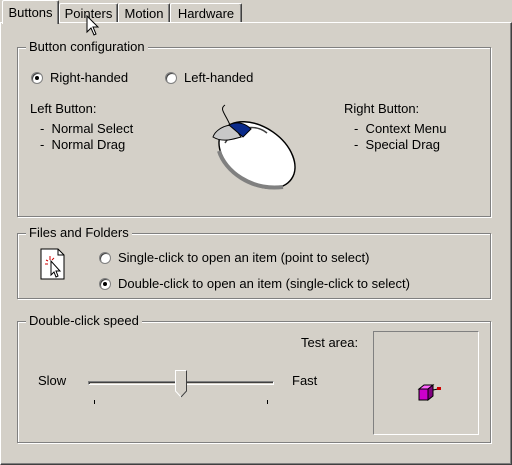 The width and height of the screenshot is (512, 465). What do you see at coordinates (63, 108) in the screenshot?
I see `left-button-heading: Left Button:` at bounding box center [63, 108].